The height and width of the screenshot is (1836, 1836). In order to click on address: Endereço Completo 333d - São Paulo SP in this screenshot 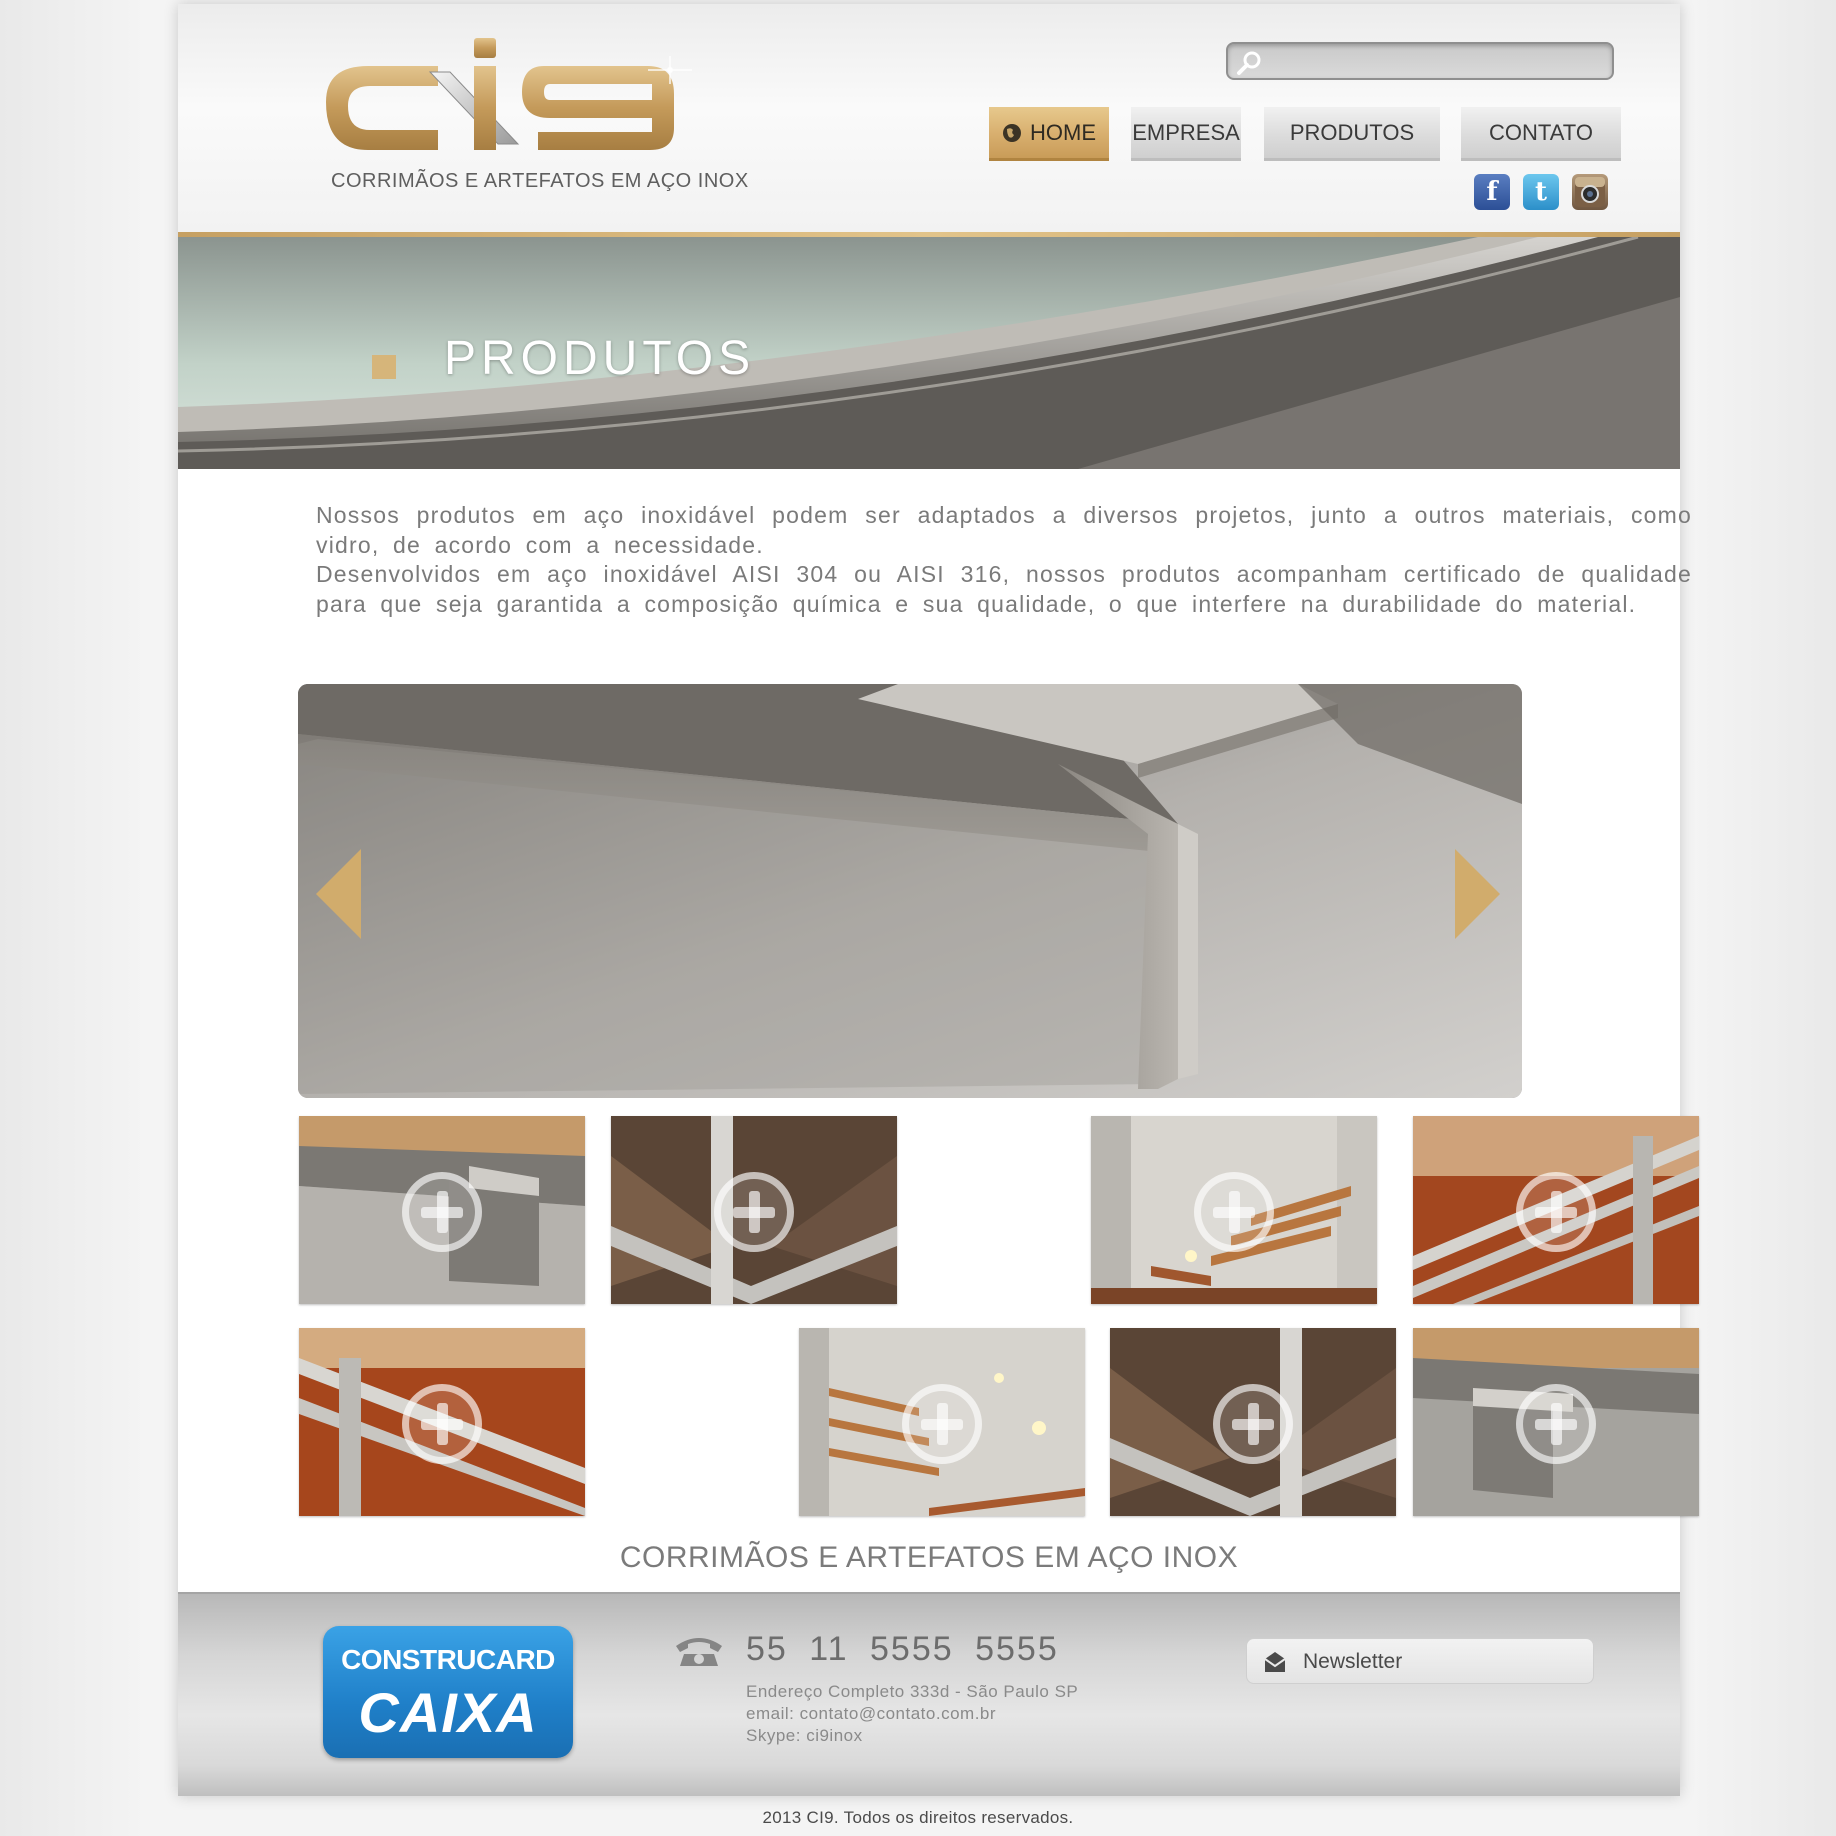, I will do `click(912, 1691)`.